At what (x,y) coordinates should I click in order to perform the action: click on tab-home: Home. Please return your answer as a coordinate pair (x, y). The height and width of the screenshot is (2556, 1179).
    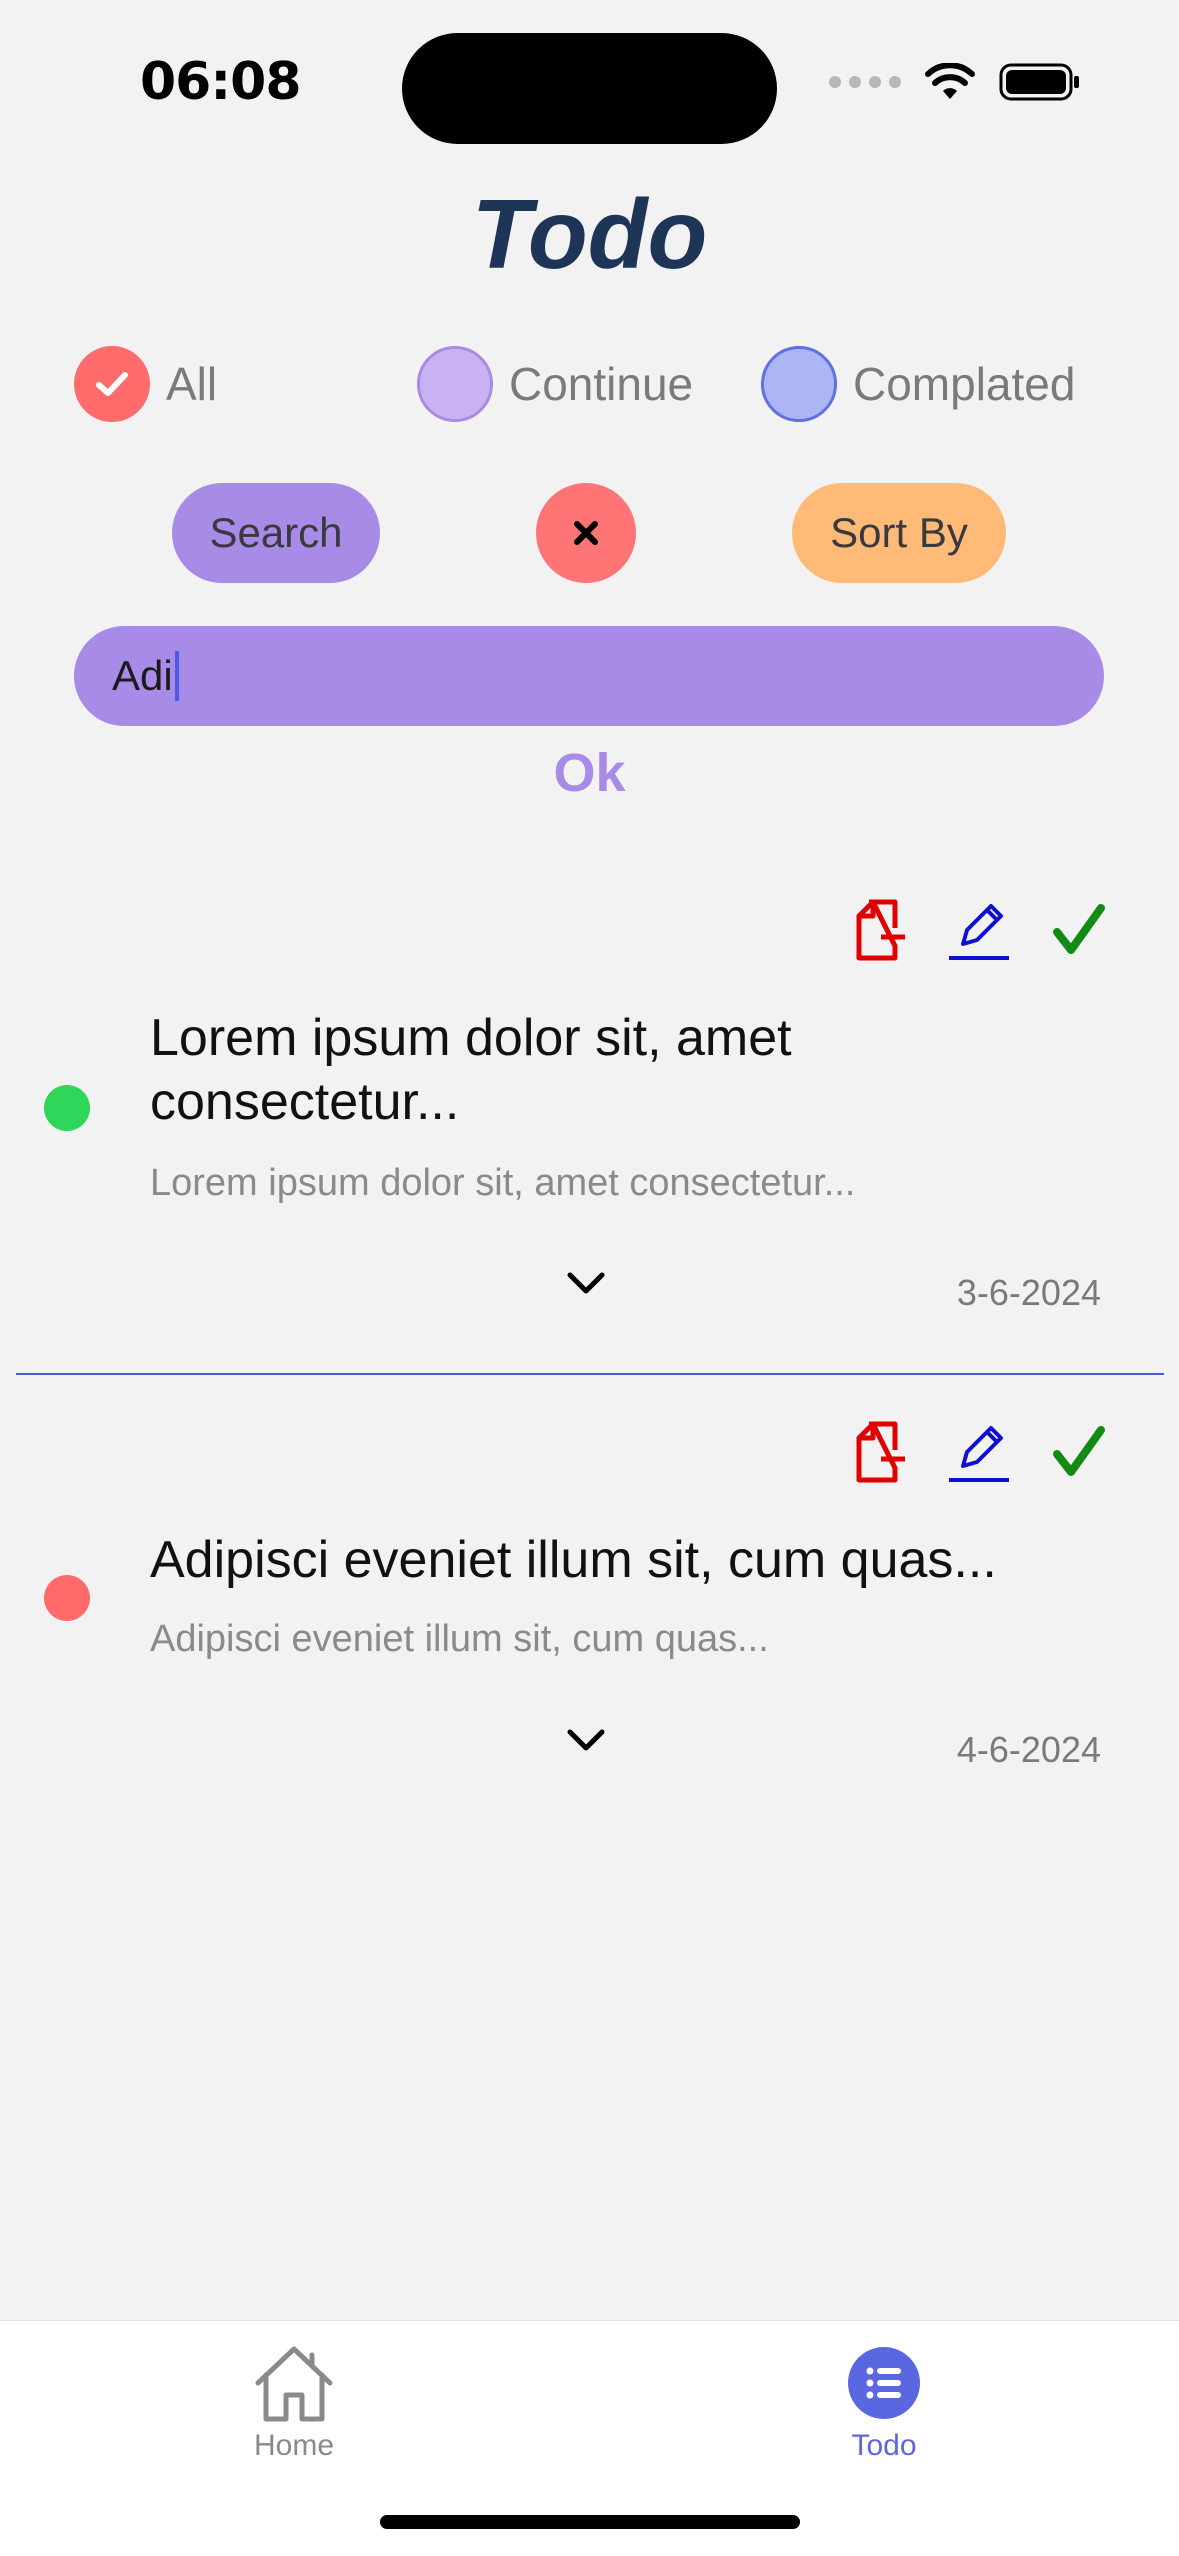
    Looking at the image, I should click on (294, 2403).